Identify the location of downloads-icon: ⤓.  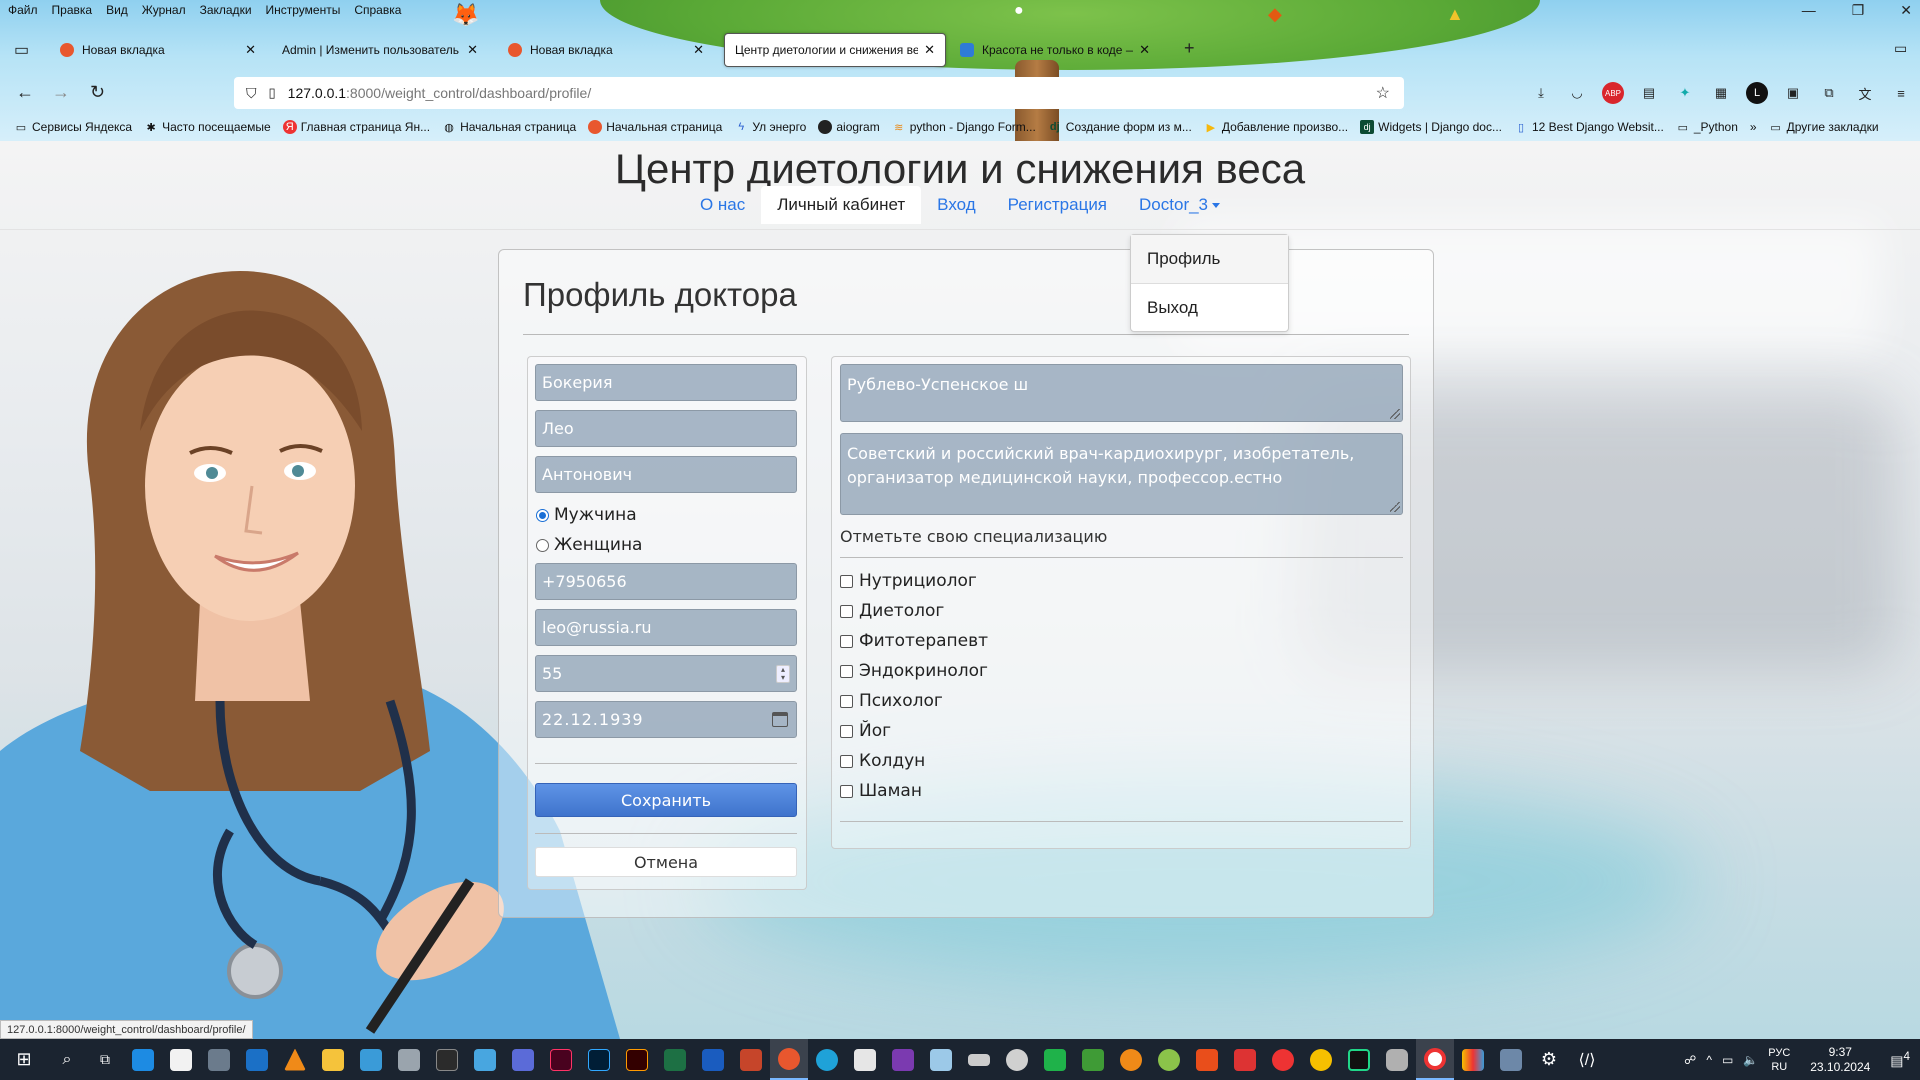
(1541, 93).